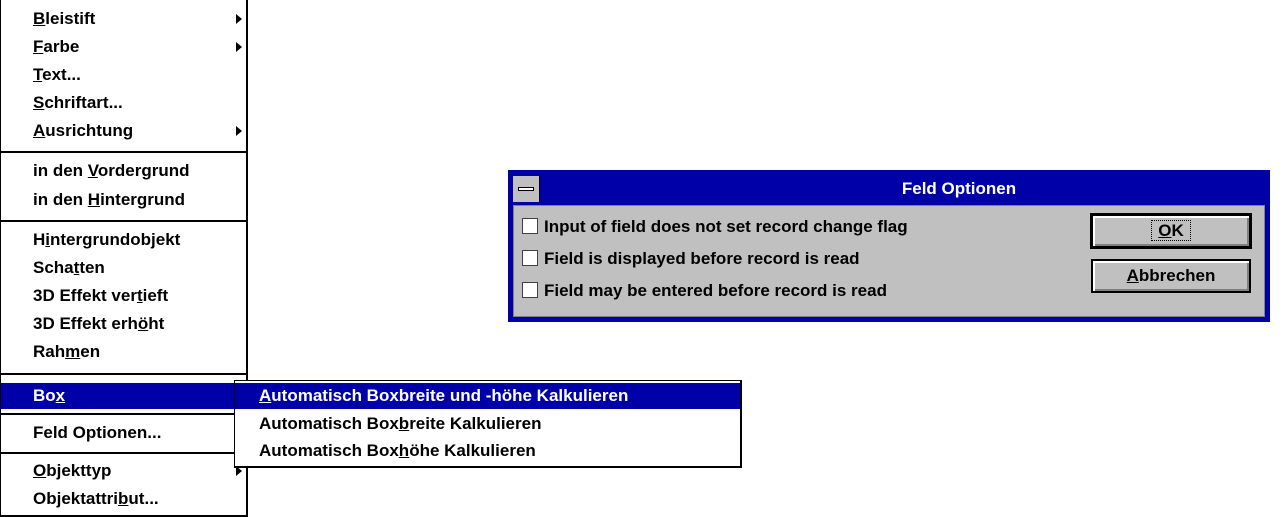 The width and height of the screenshot is (1287, 517). What do you see at coordinates (1171, 231) in the screenshot?
I see `ok-button: OK` at bounding box center [1171, 231].